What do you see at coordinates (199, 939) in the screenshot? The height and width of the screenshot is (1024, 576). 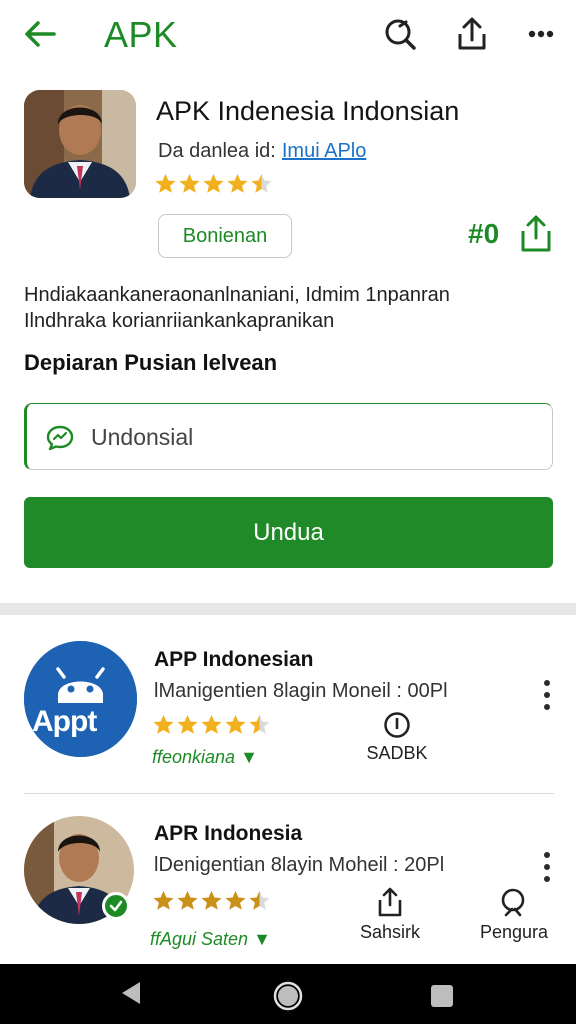 I see `app-tag-label: ffAgui Saten` at bounding box center [199, 939].